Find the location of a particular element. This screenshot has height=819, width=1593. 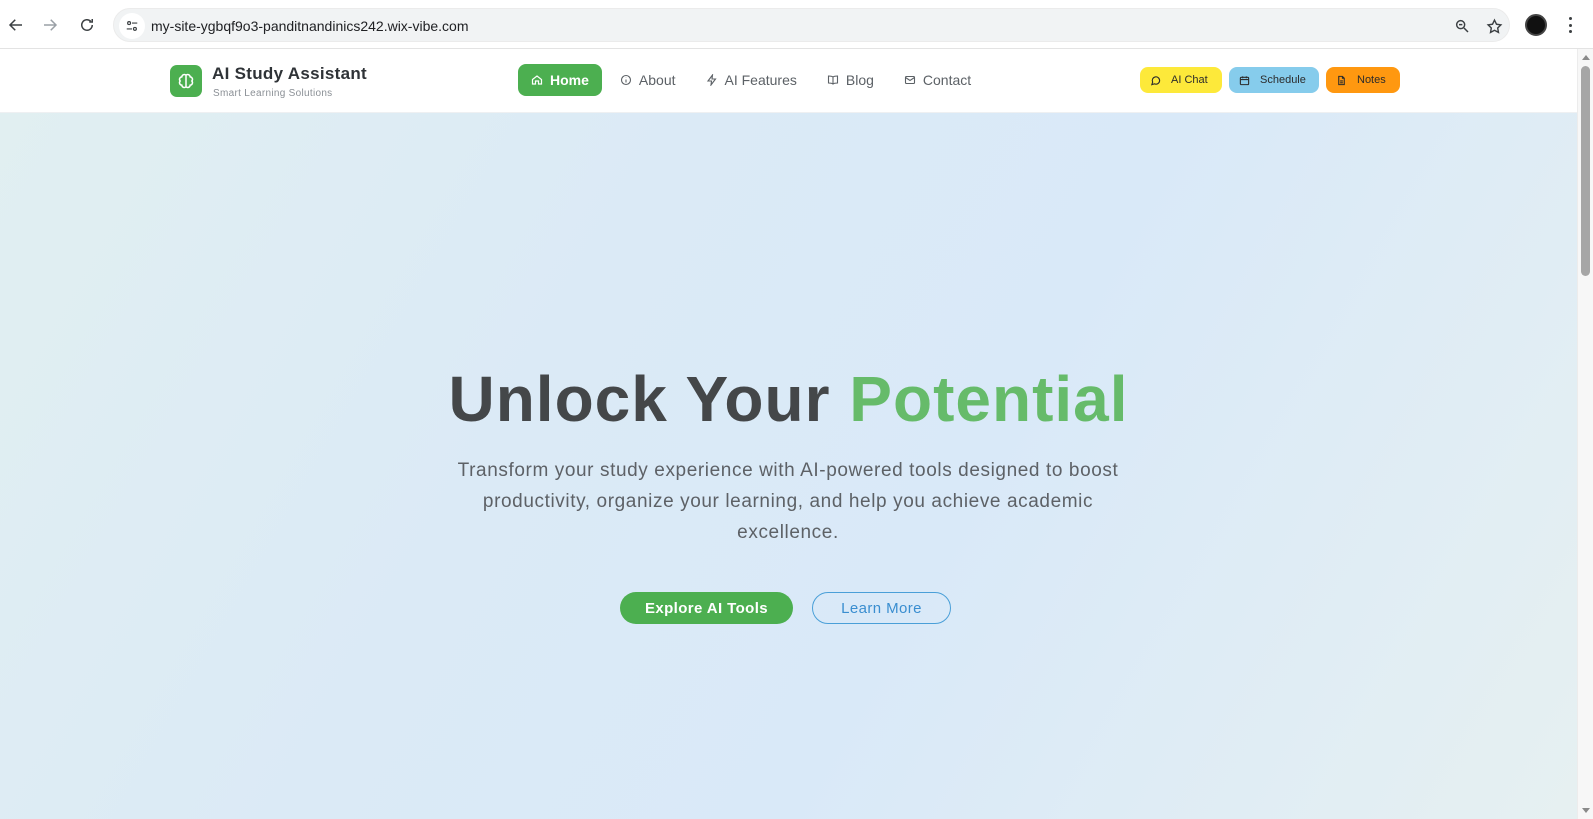

lightning-icon is located at coordinates (711, 80).